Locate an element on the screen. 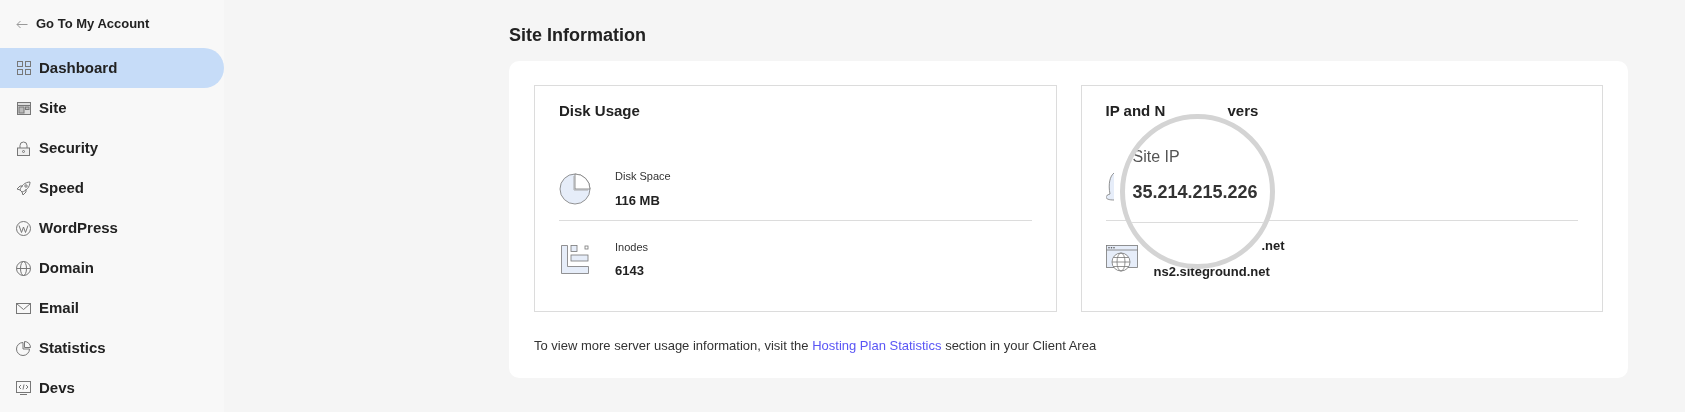  statistics-link: Hosting Plan Statistics is located at coordinates (877, 345).